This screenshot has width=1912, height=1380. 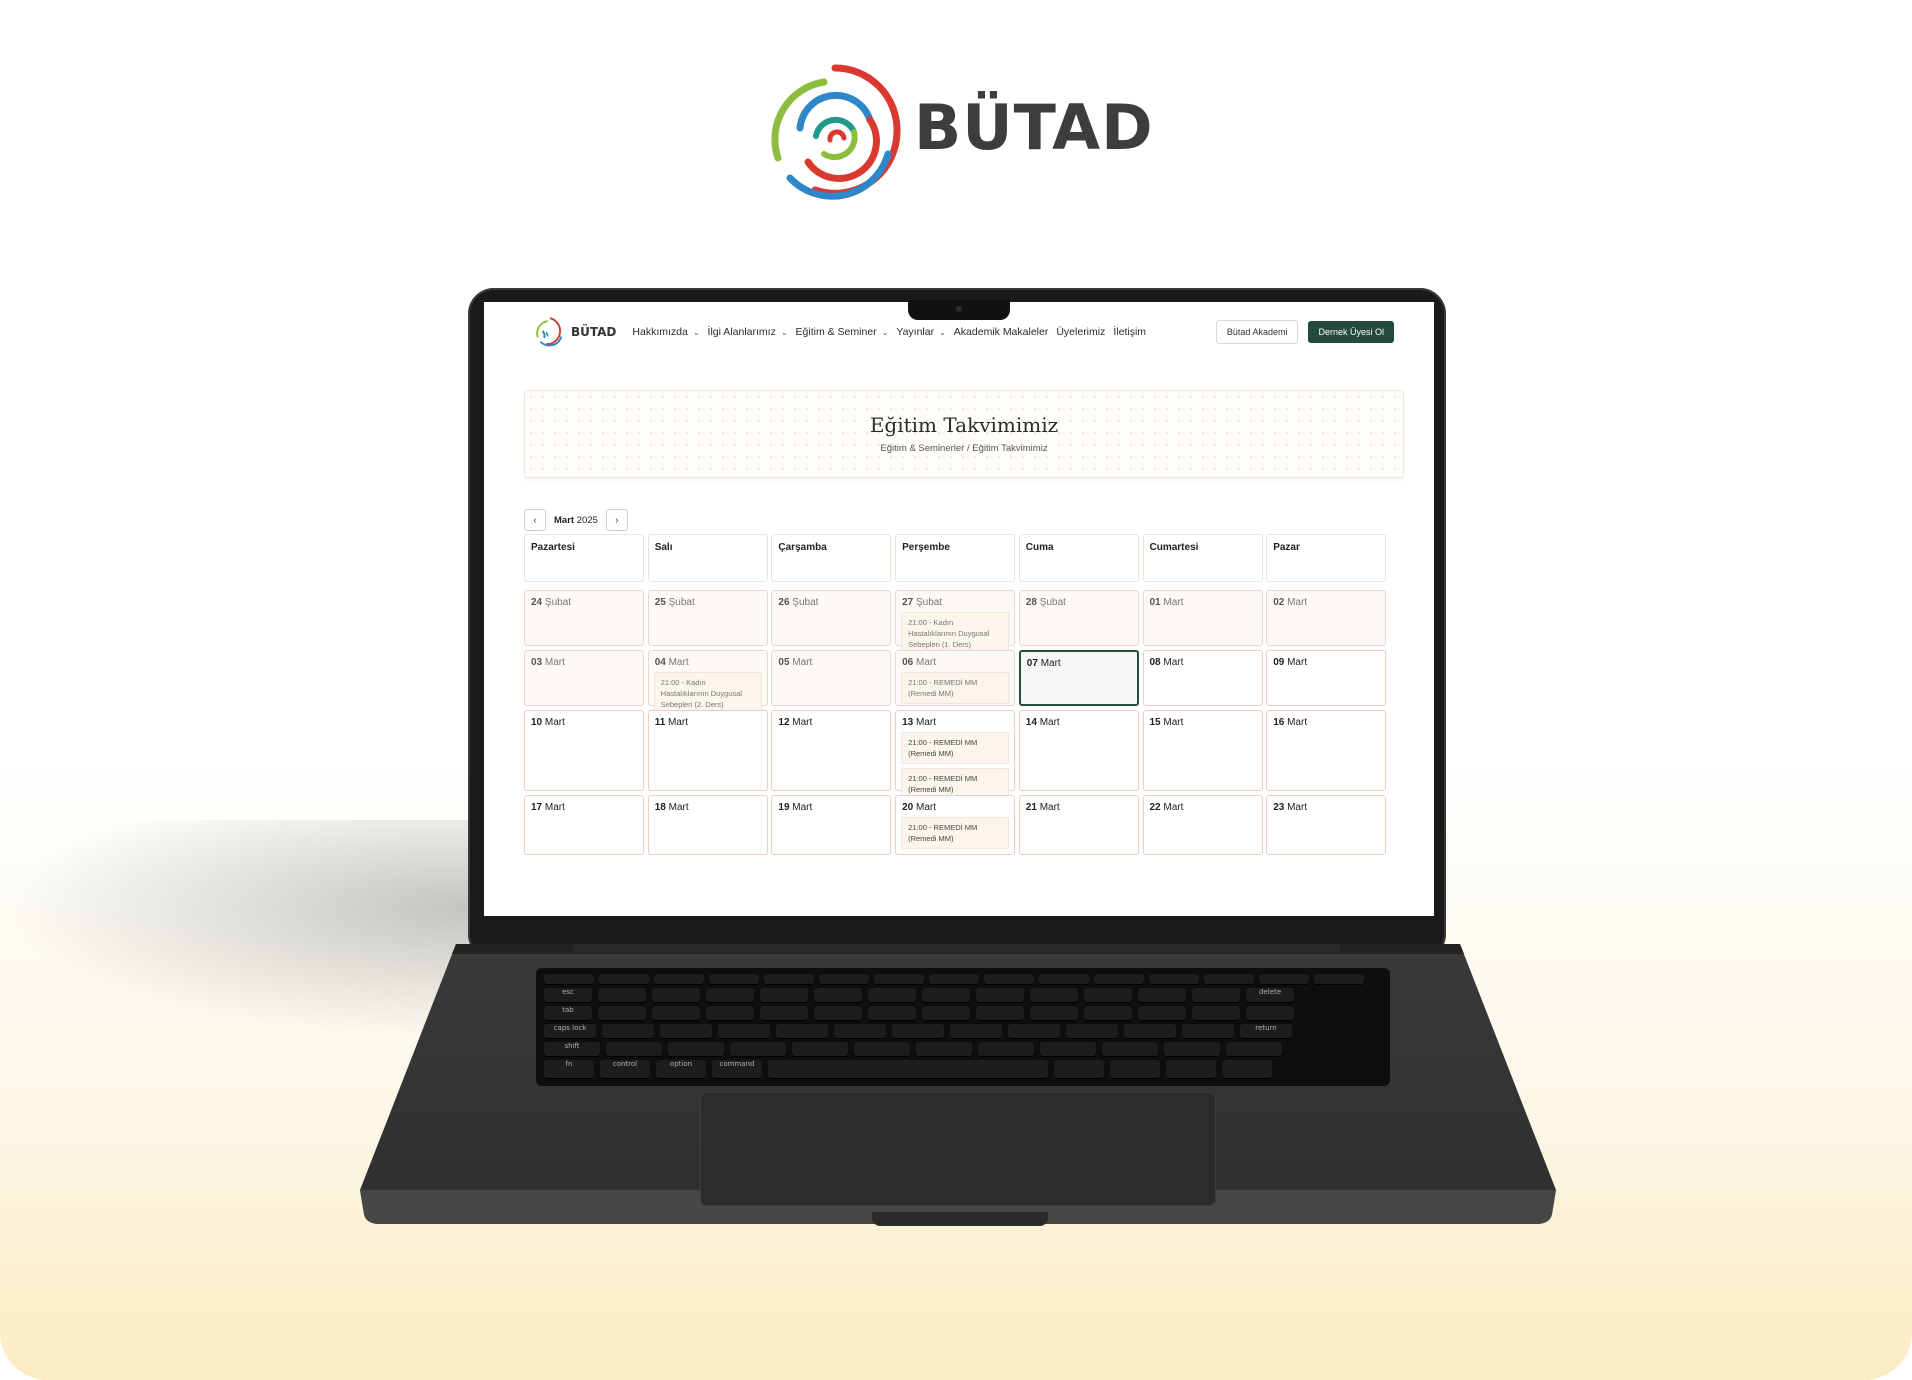 I want to click on day-number: 28, so click(x=1031, y=602).